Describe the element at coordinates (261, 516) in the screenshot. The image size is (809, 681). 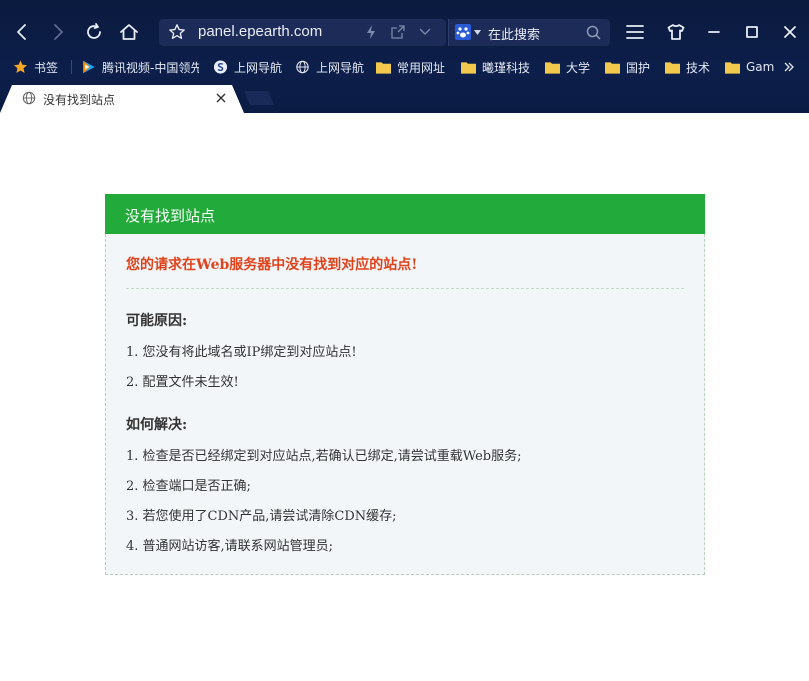
I see `list-item: 3. 若您使用了CDN产品,请尝试清除CDN缓存;` at that location.